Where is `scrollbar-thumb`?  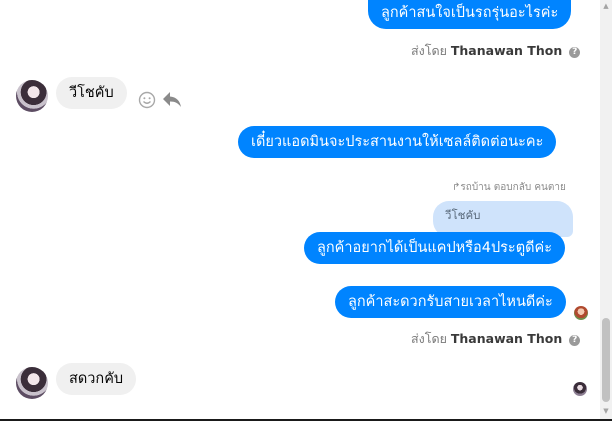
scrollbar-thumb is located at coordinates (606, 360).